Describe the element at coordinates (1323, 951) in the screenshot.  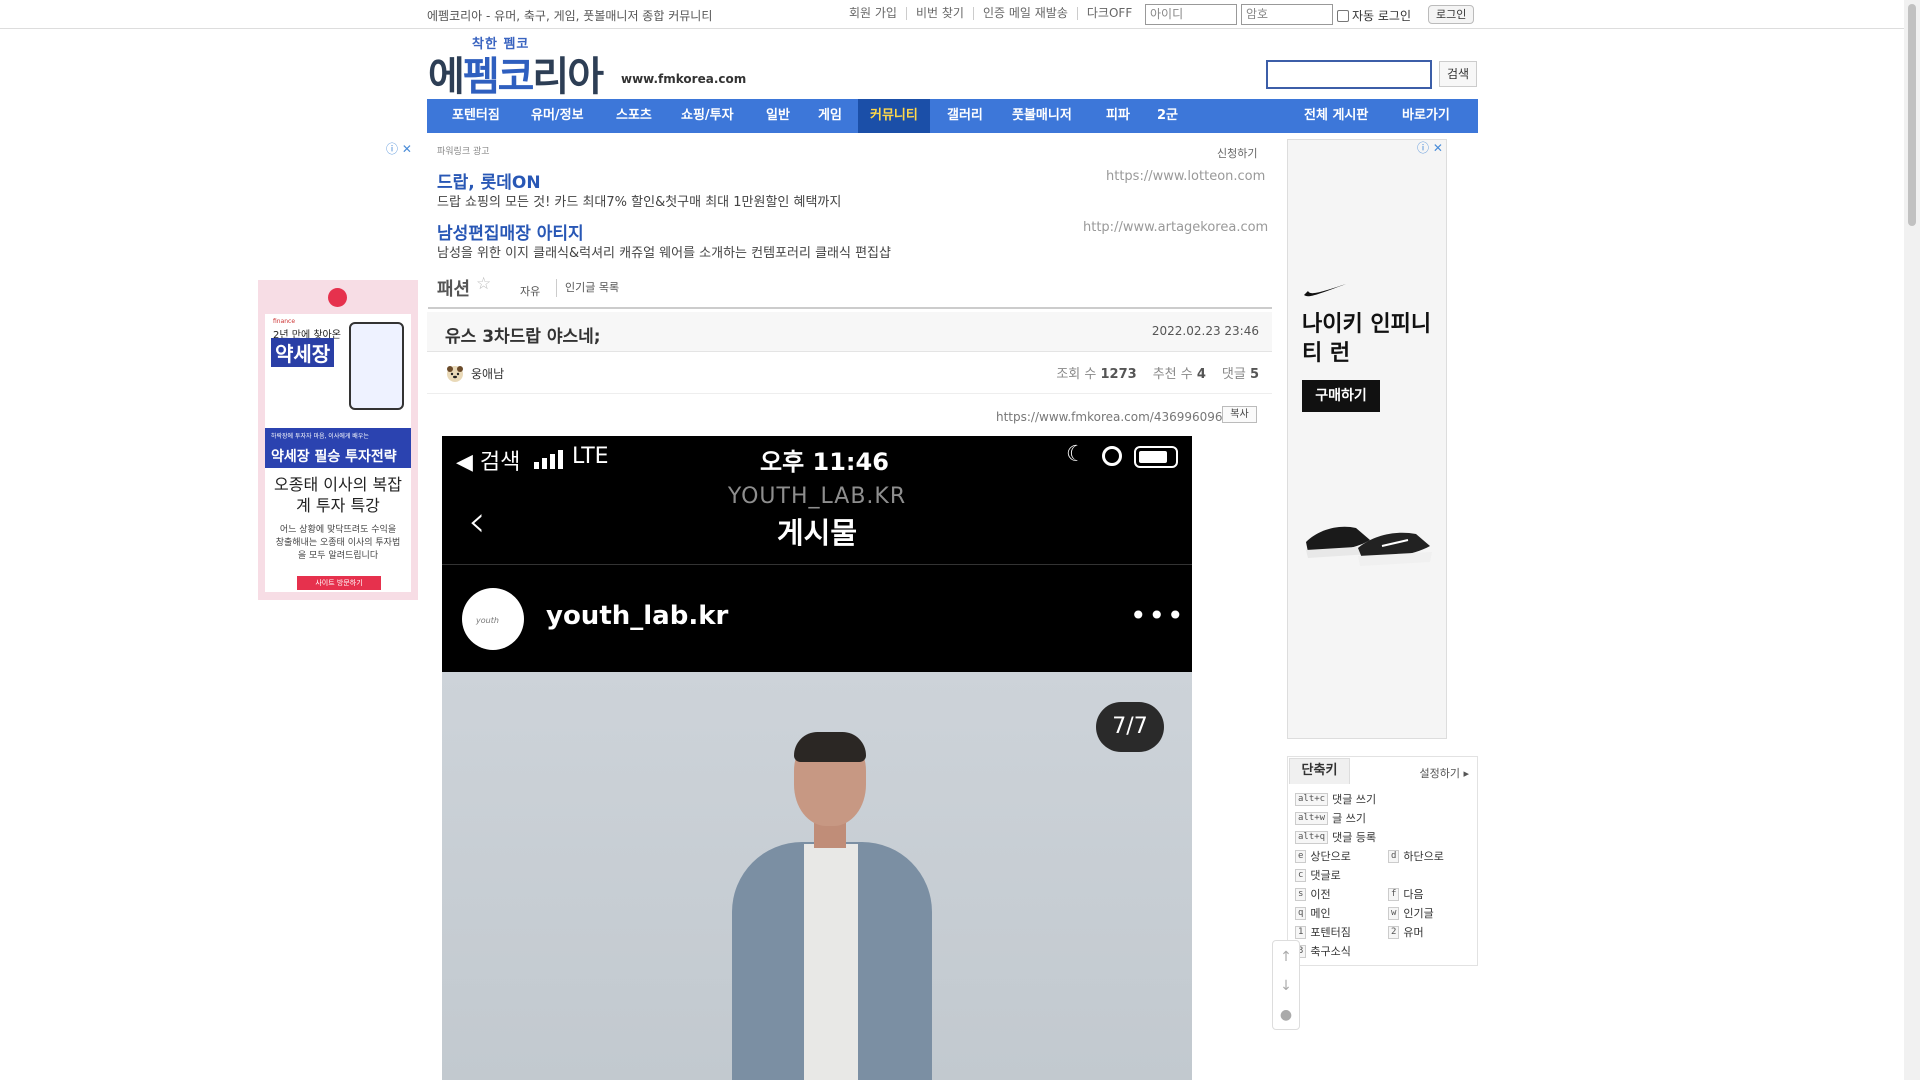
I see `shortcut-item: 3 축구소식` at that location.